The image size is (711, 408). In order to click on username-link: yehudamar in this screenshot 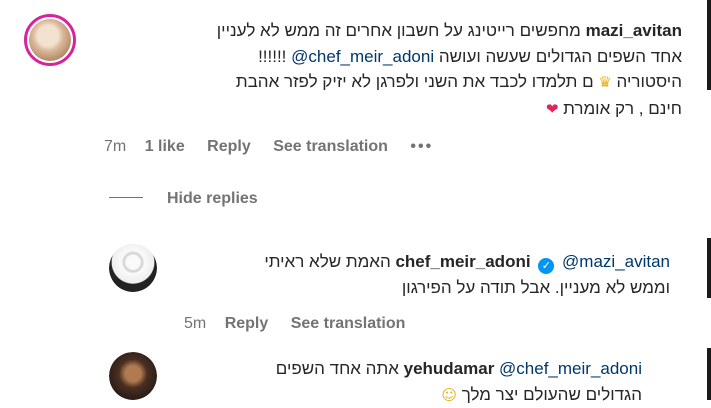, I will do `click(449, 368)`.